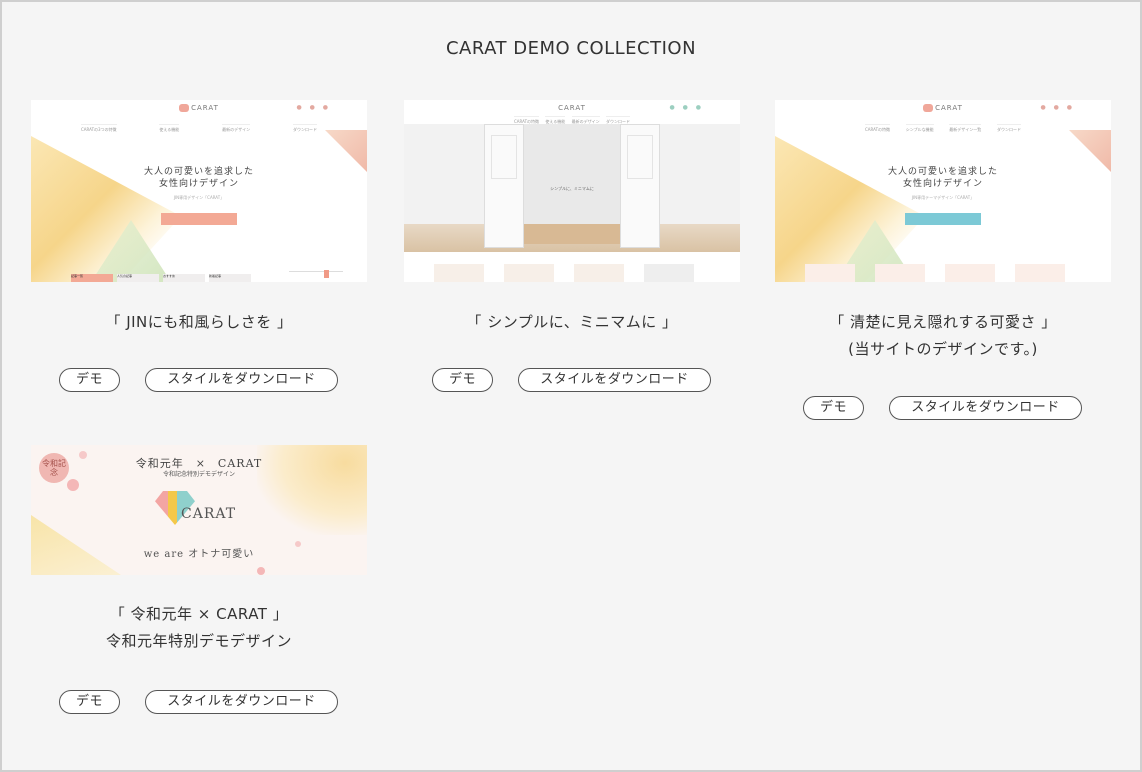 The height and width of the screenshot is (772, 1142). What do you see at coordinates (571, 48) in the screenshot?
I see `page-title: CARAT DEMO COLLECTION` at bounding box center [571, 48].